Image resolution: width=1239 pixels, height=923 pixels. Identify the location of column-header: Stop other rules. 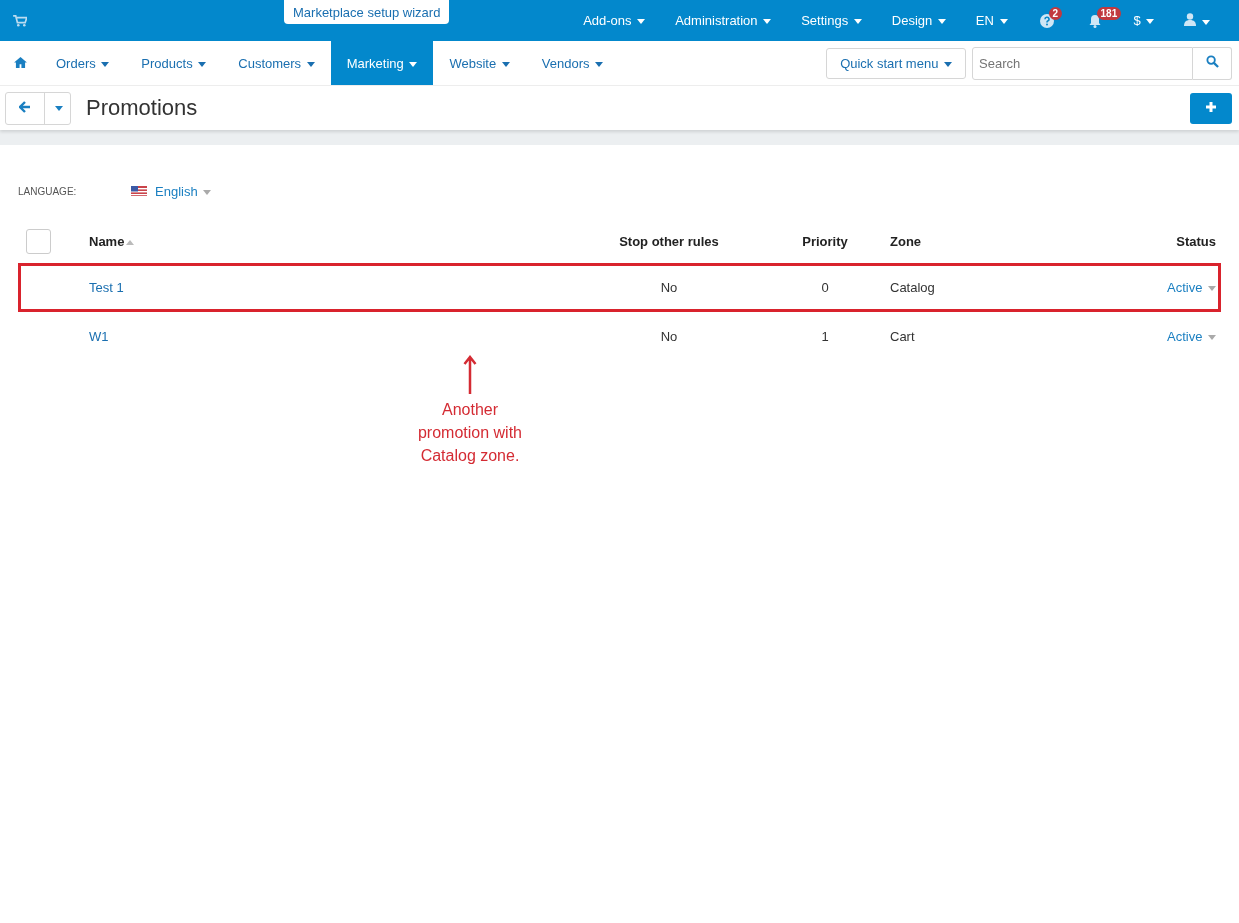
(669, 241).